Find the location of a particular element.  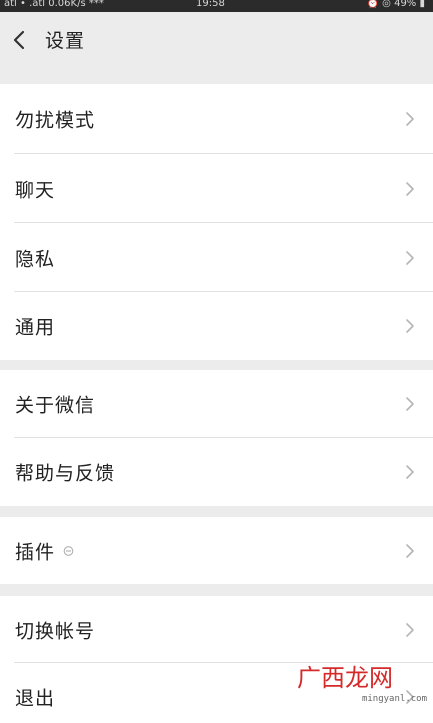

plugins-label: 插件 is located at coordinates (35, 552).